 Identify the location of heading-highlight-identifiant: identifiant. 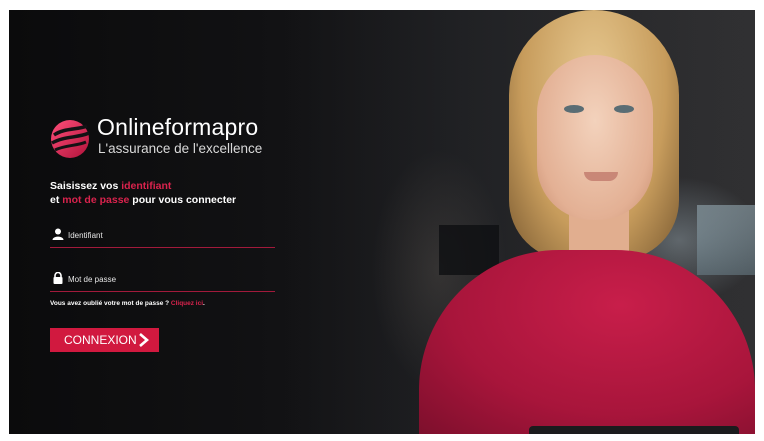
(146, 186).